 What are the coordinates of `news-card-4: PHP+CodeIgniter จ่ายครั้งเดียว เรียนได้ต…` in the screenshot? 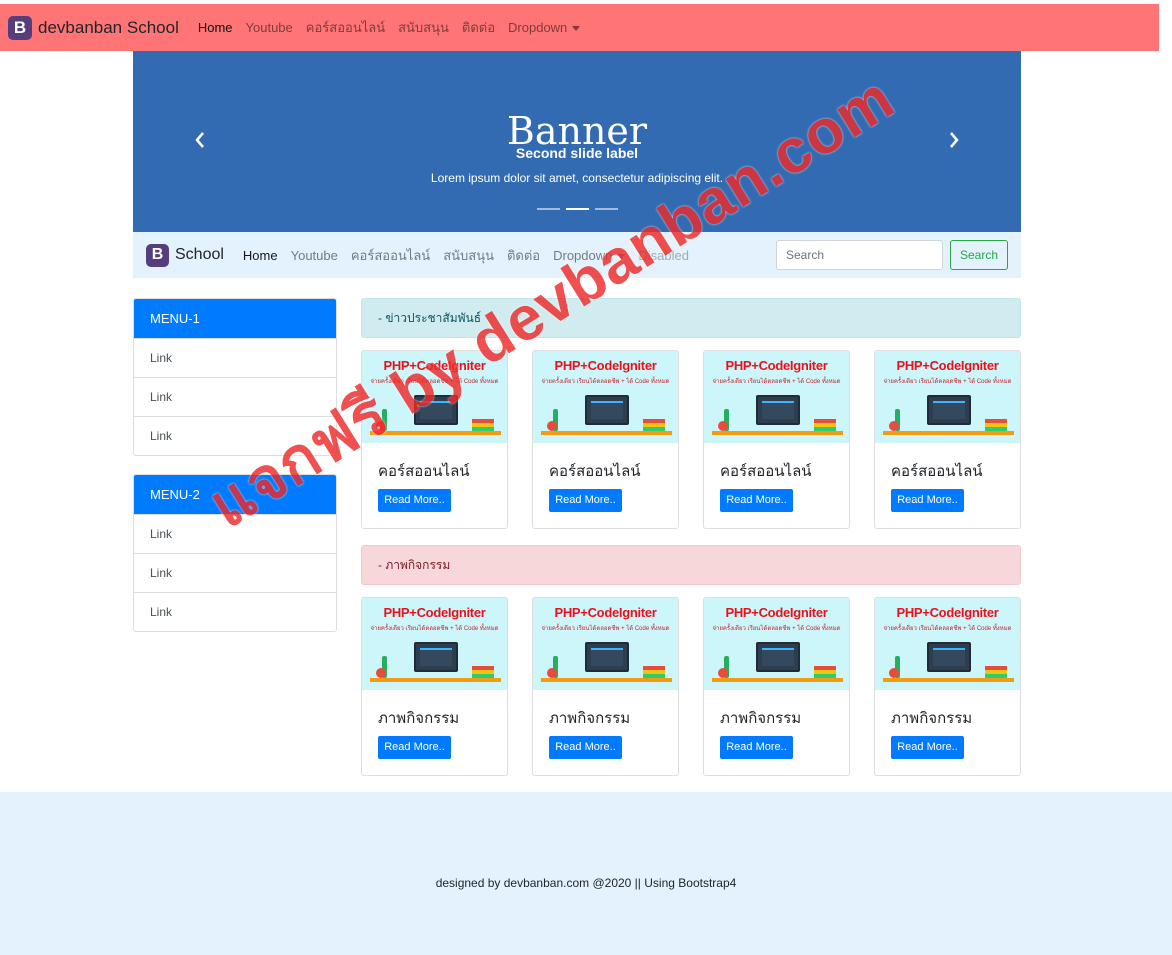 It's located at (947, 439).